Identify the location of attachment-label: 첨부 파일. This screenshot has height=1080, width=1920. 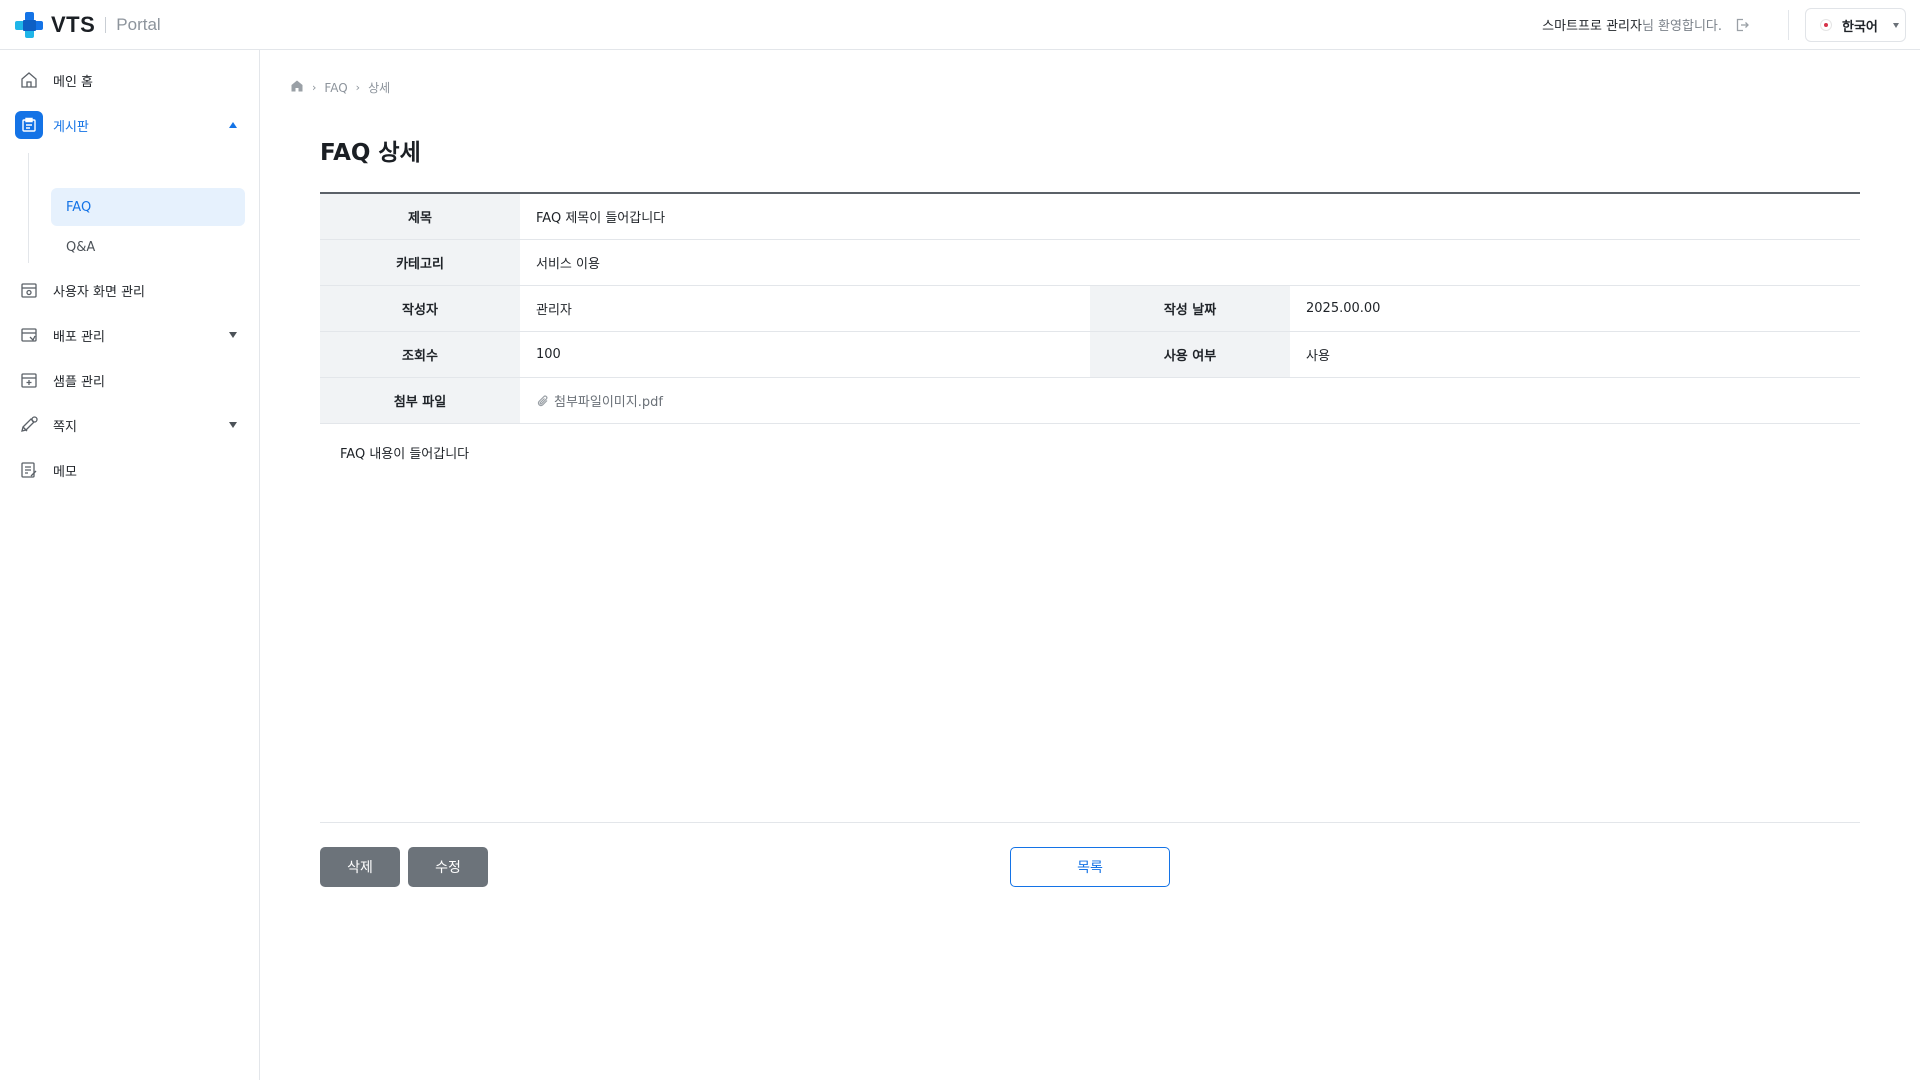
(420, 400).